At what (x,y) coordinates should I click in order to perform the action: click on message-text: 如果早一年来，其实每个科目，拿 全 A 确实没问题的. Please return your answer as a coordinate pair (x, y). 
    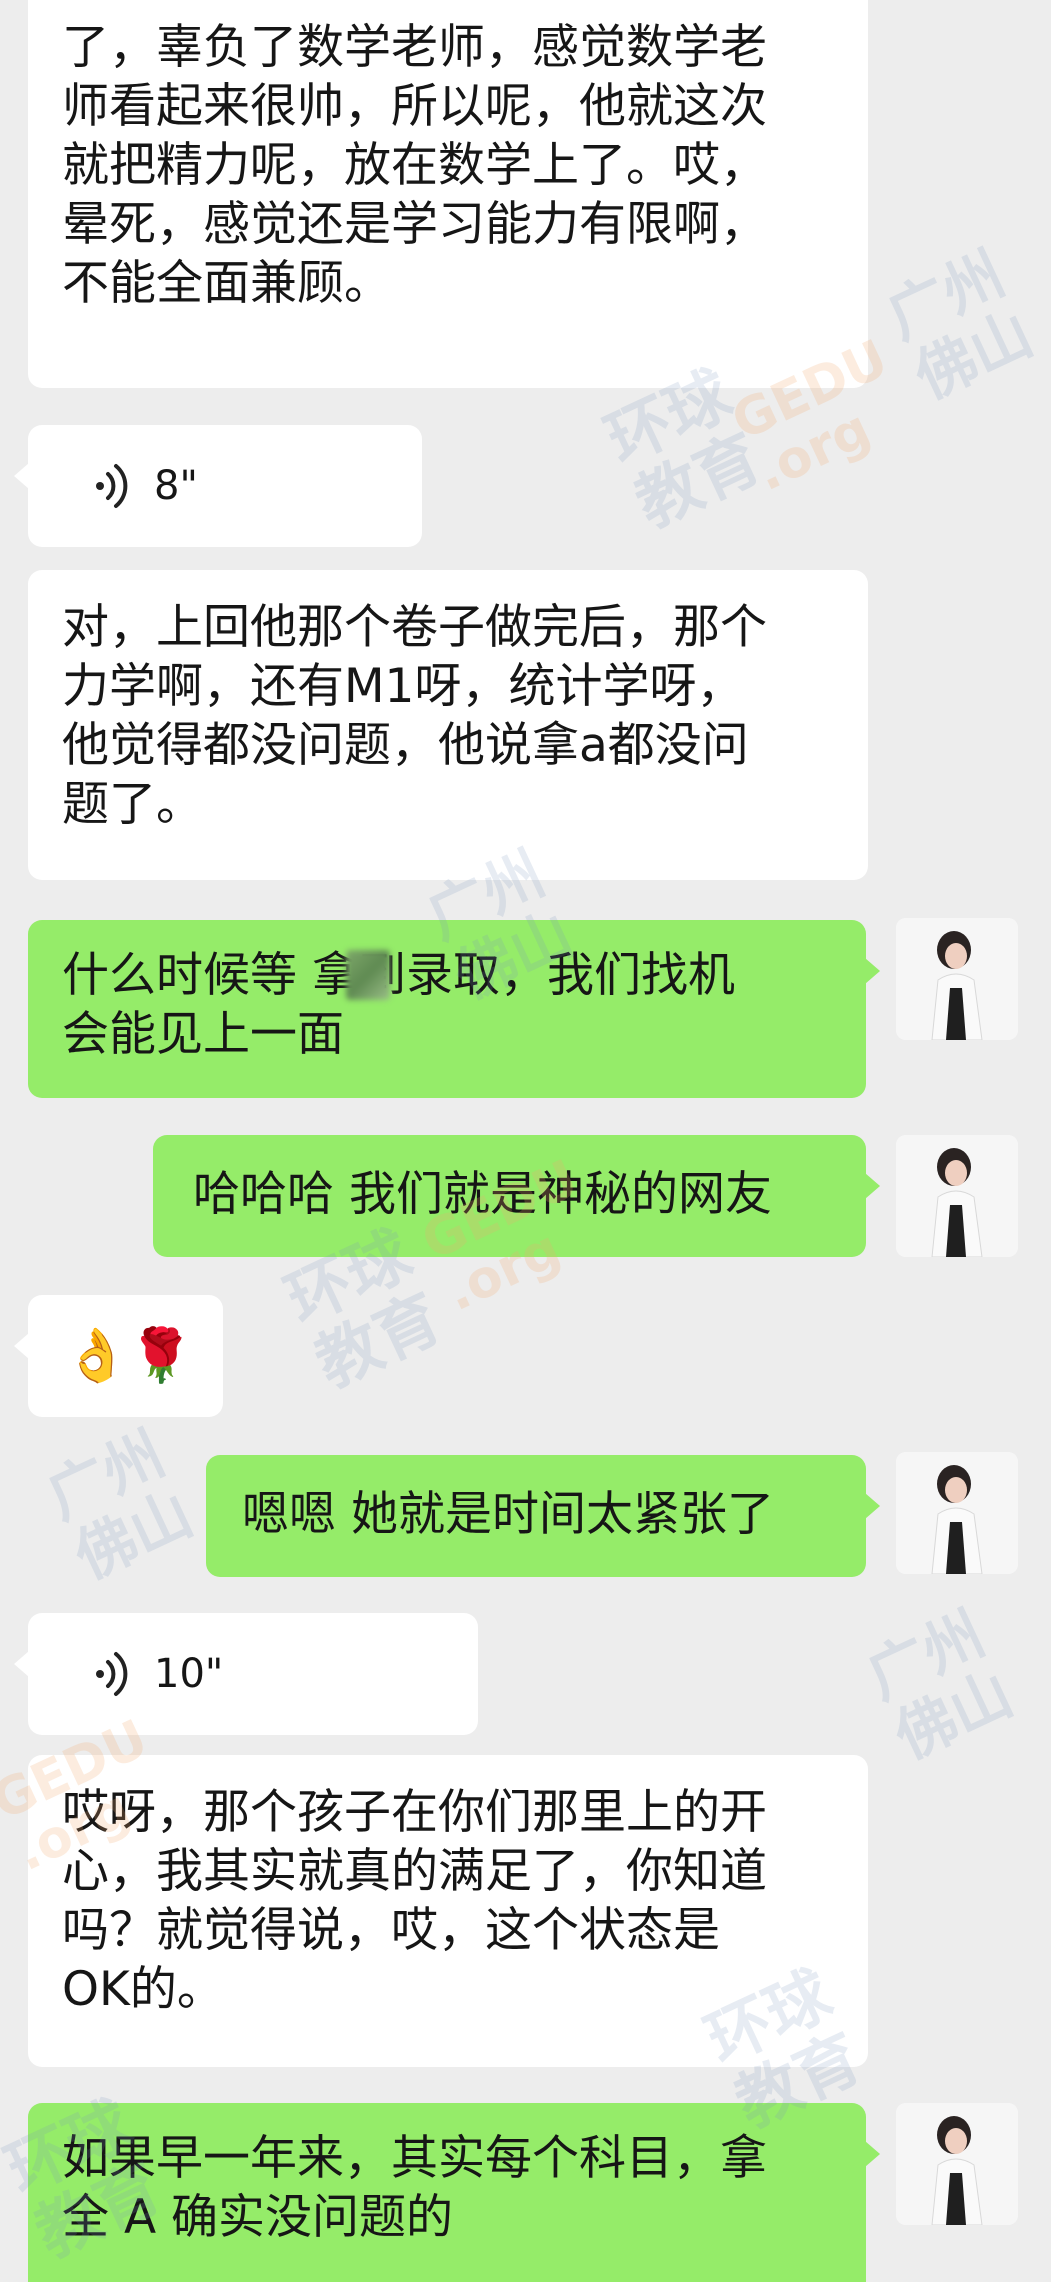
    Looking at the image, I should click on (414, 2188).